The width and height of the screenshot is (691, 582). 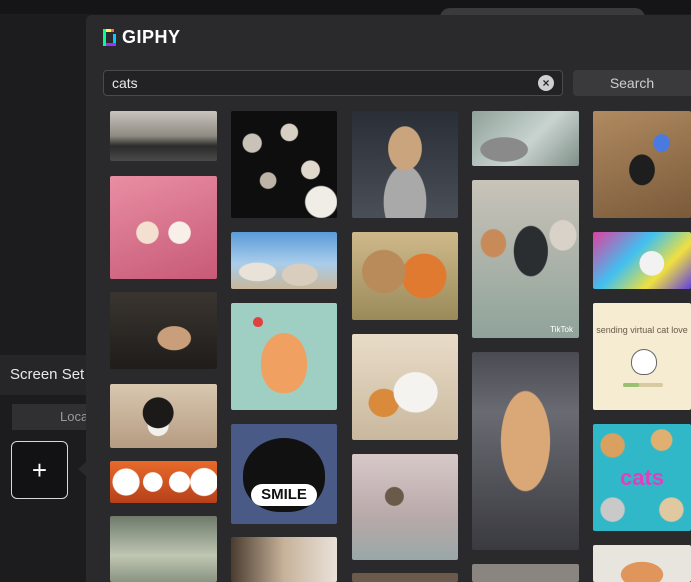 I want to click on giphy-logo: GIPHY, so click(x=142, y=37).